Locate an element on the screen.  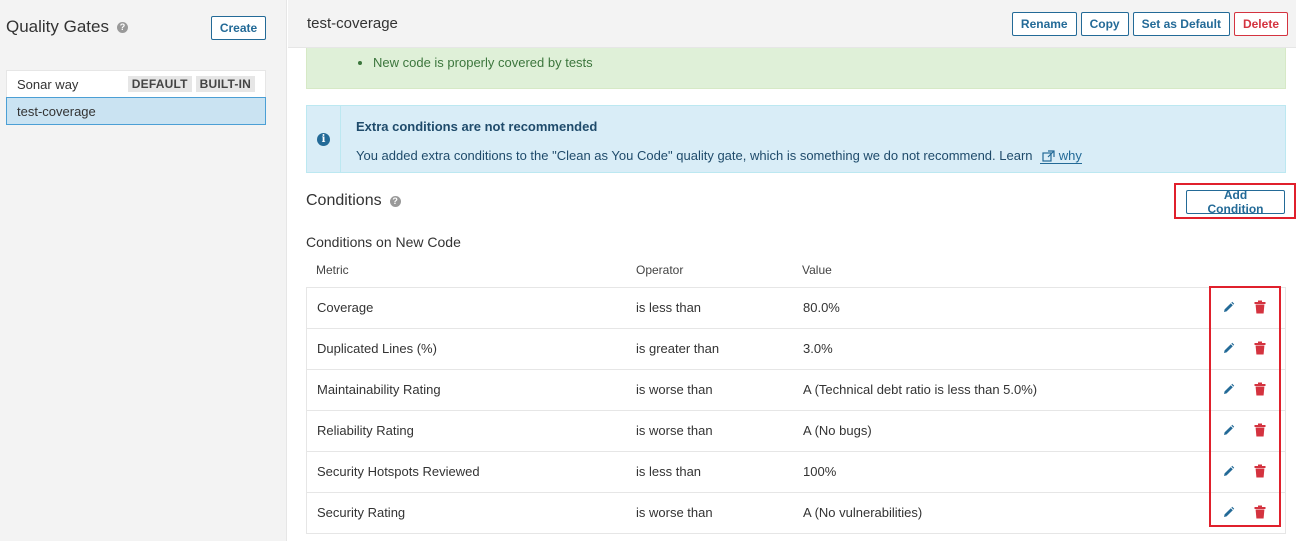
value-cell: 3.0% is located at coordinates (818, 348).